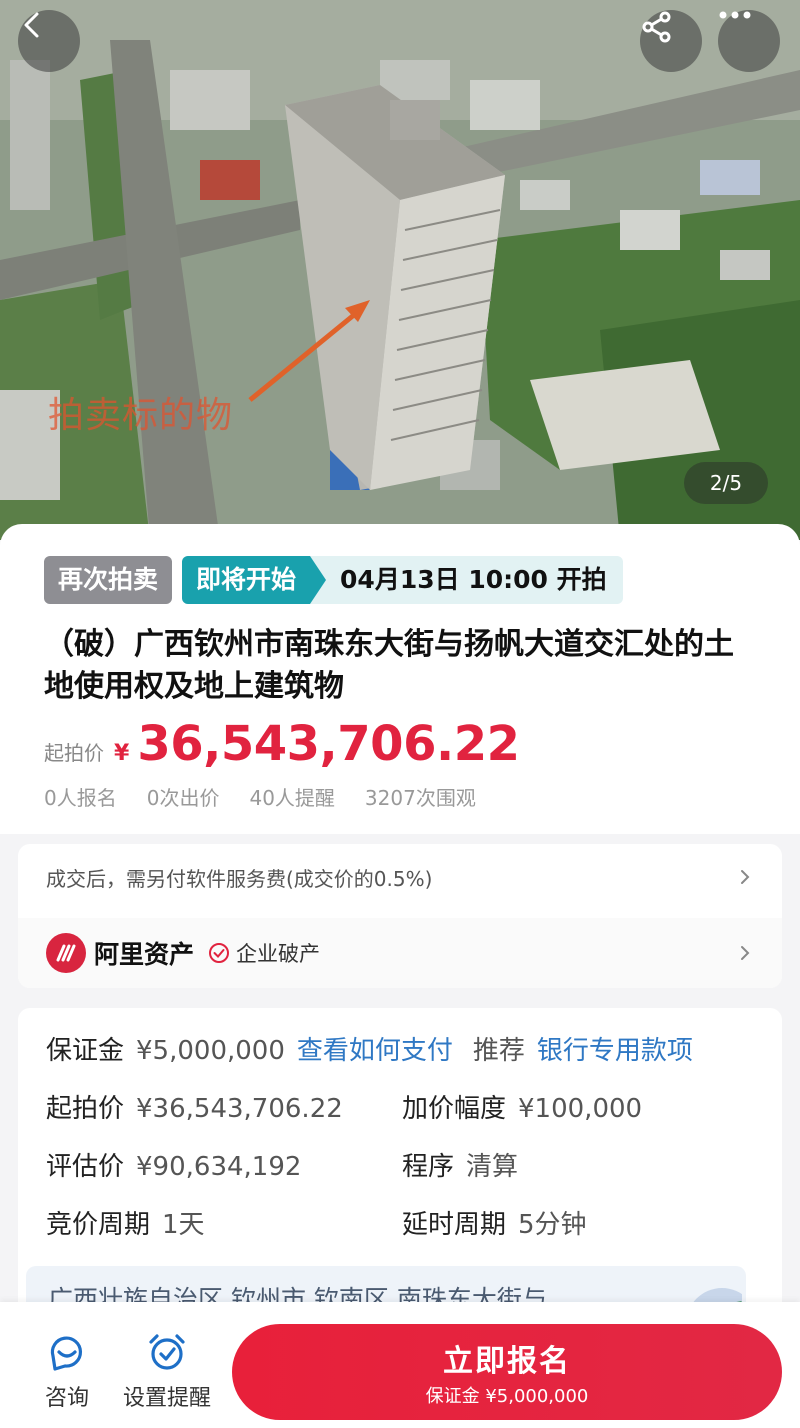  What do you see at coordinates (167, 1371) in the screenshot?
I see `set-reminder-button: 设置提醒` at bounding box center [167, 1371].